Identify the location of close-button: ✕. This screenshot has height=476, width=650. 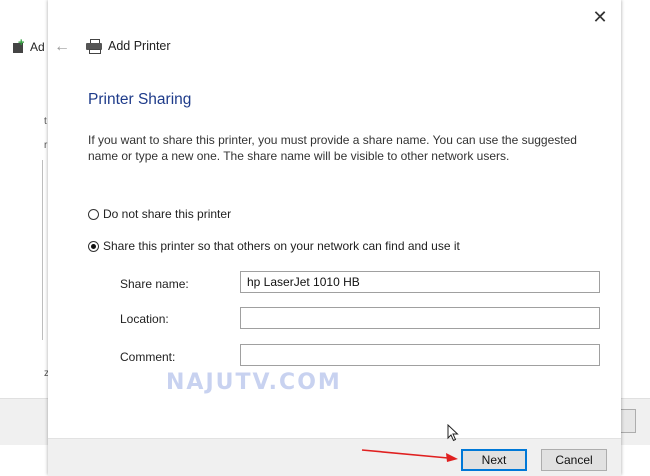
(600, 17).